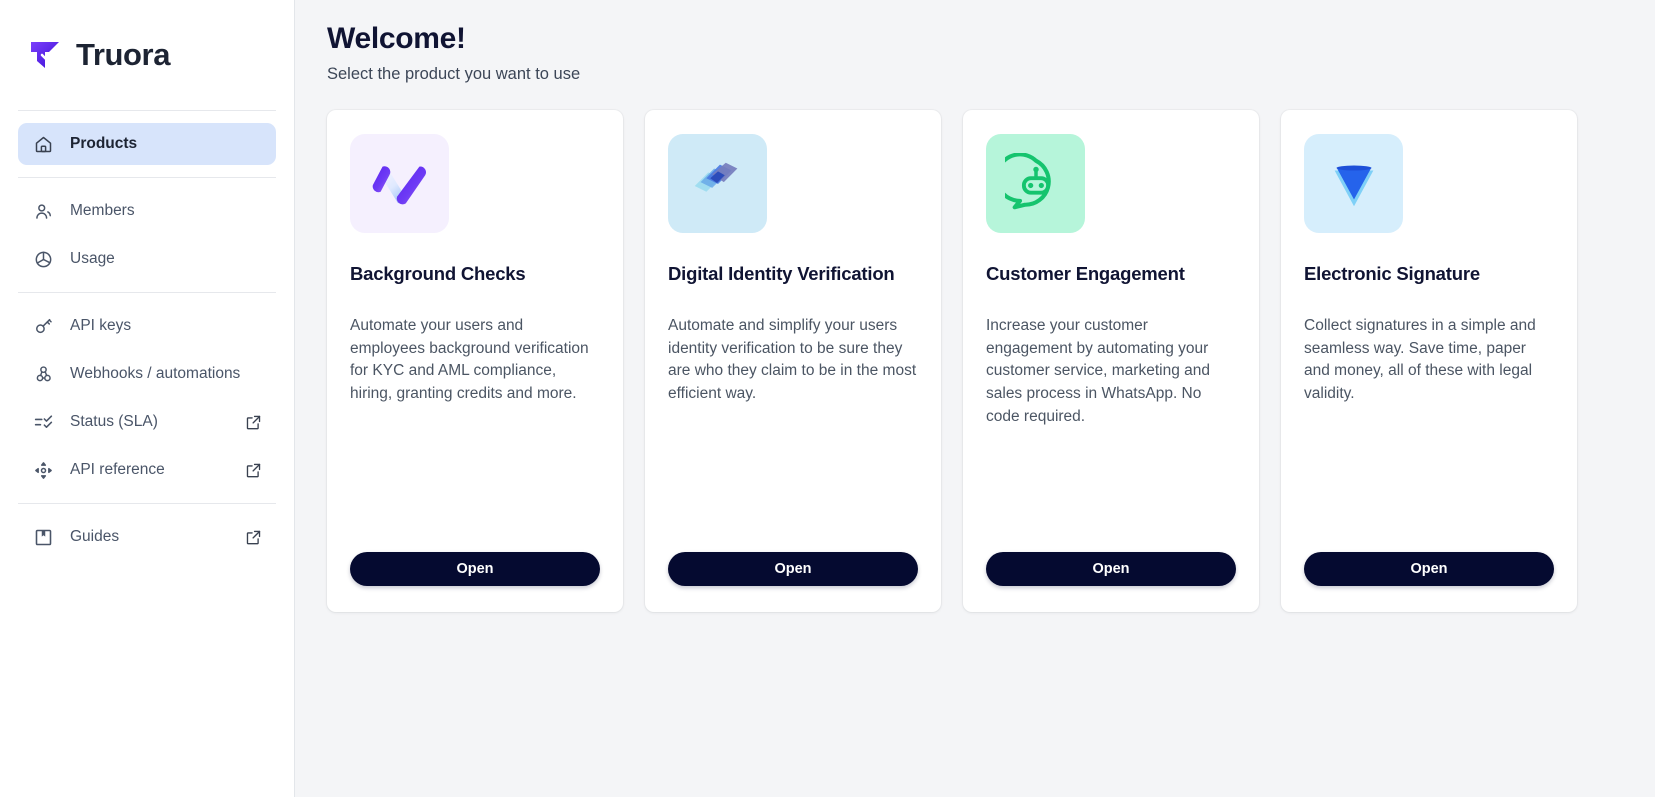 This screenshot has height=797, width=1655. Describe the element at coordinates (43, 537) in the screenshot. I see `book-icon` at that location.